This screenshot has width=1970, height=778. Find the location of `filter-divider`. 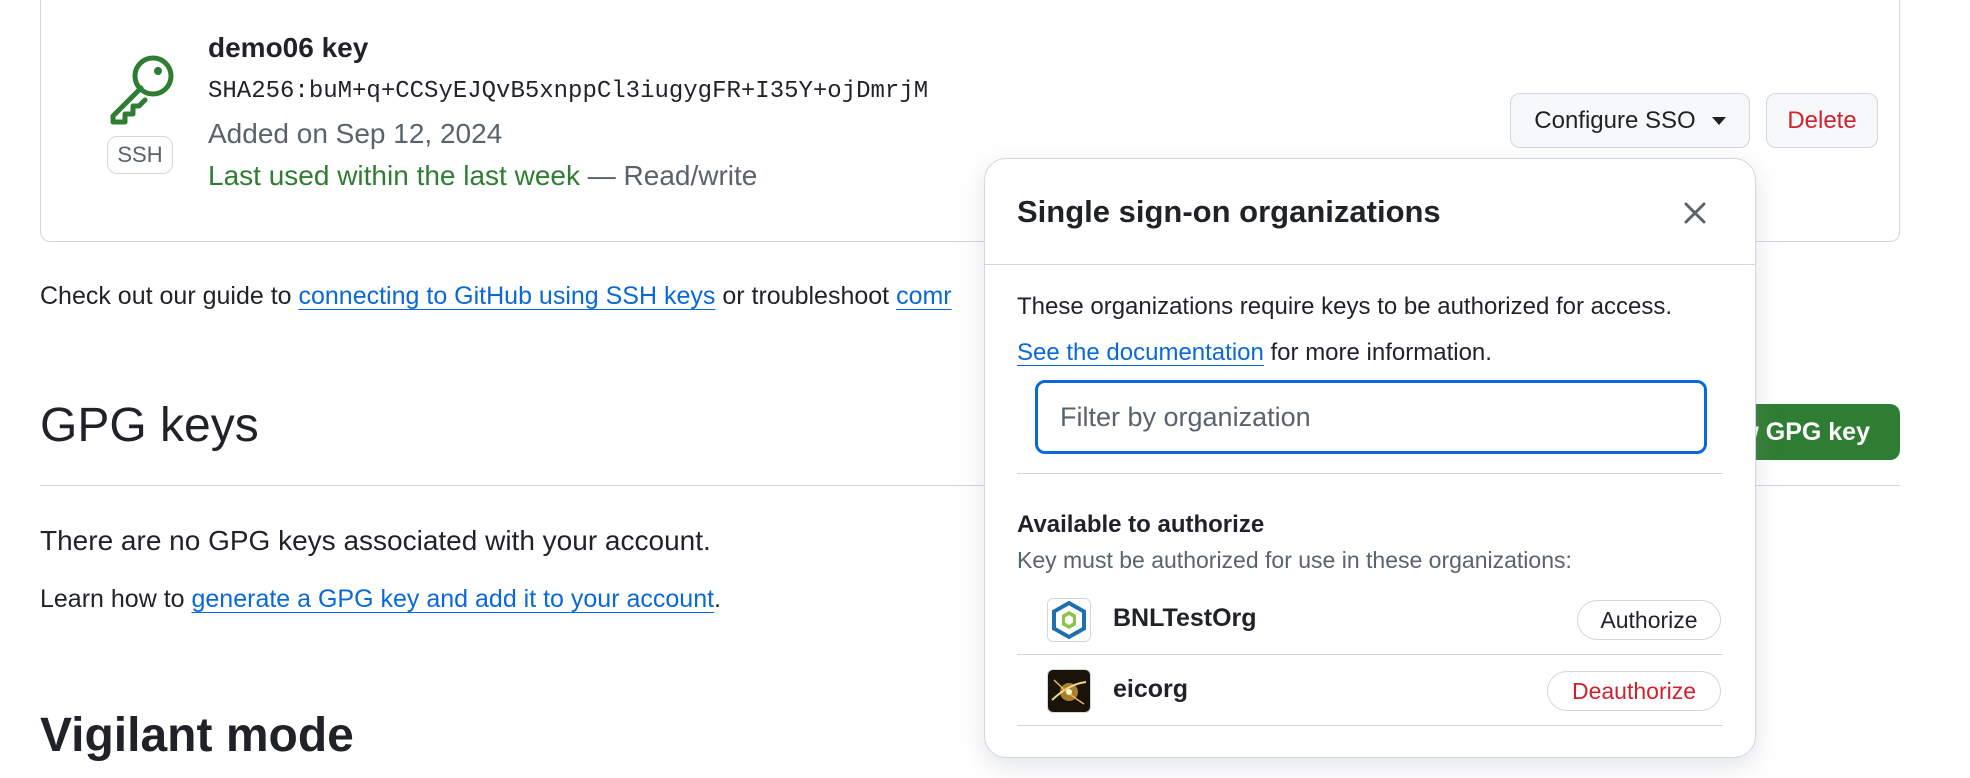

filter-divider is located at coordinates (1370, 473).